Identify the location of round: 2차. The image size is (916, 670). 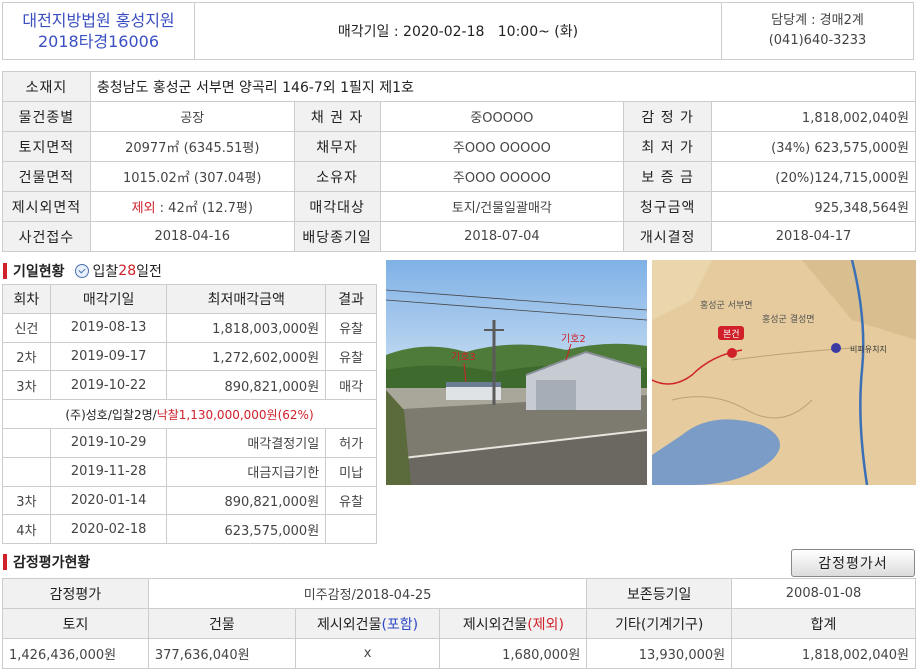
(26, 356).